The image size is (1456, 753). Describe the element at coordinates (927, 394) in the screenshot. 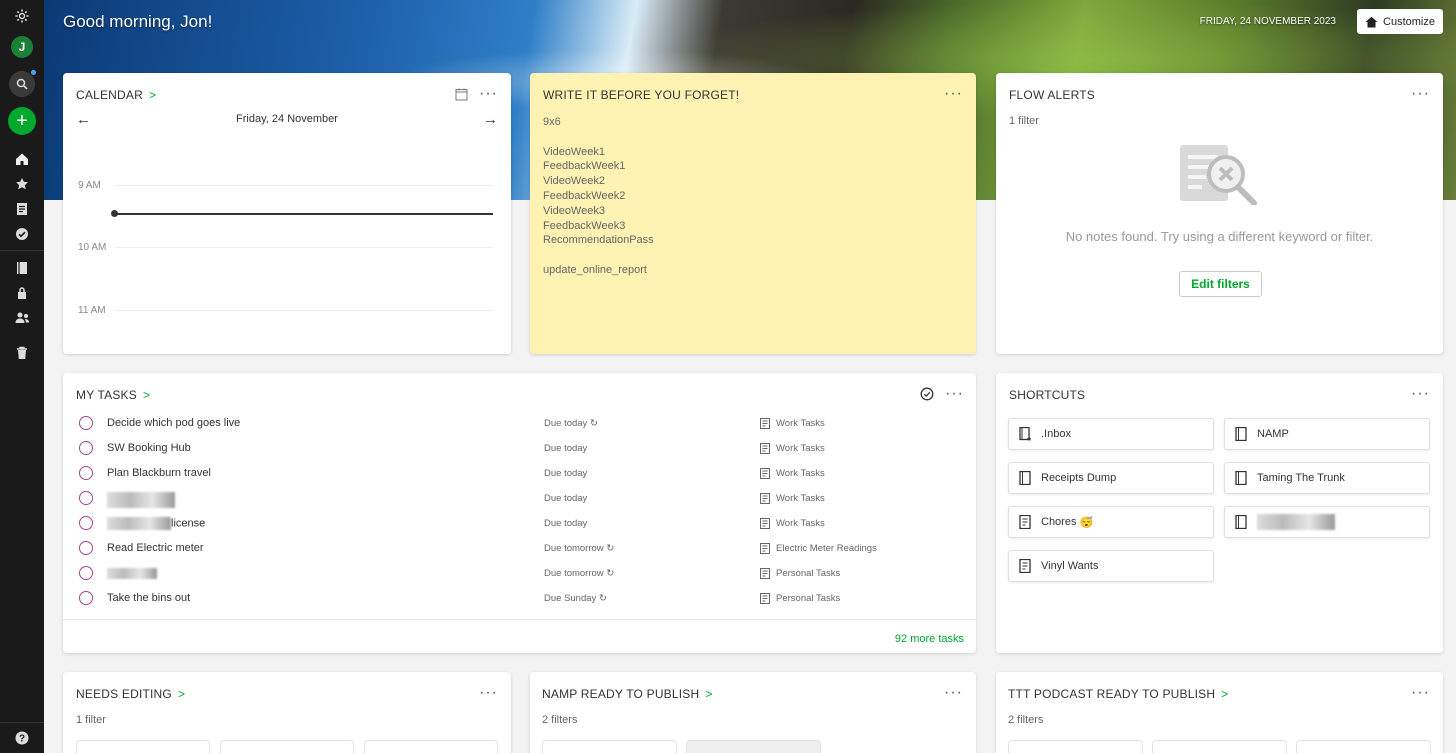

I see `add-task-icon` at that location.